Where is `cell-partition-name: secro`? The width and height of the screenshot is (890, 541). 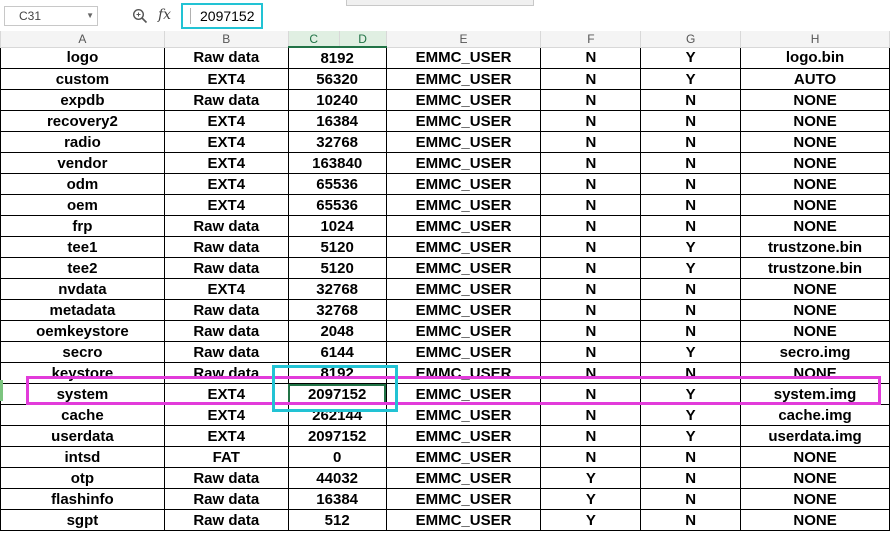
cell-partition-name: secro is located at coordinates (82, 352).